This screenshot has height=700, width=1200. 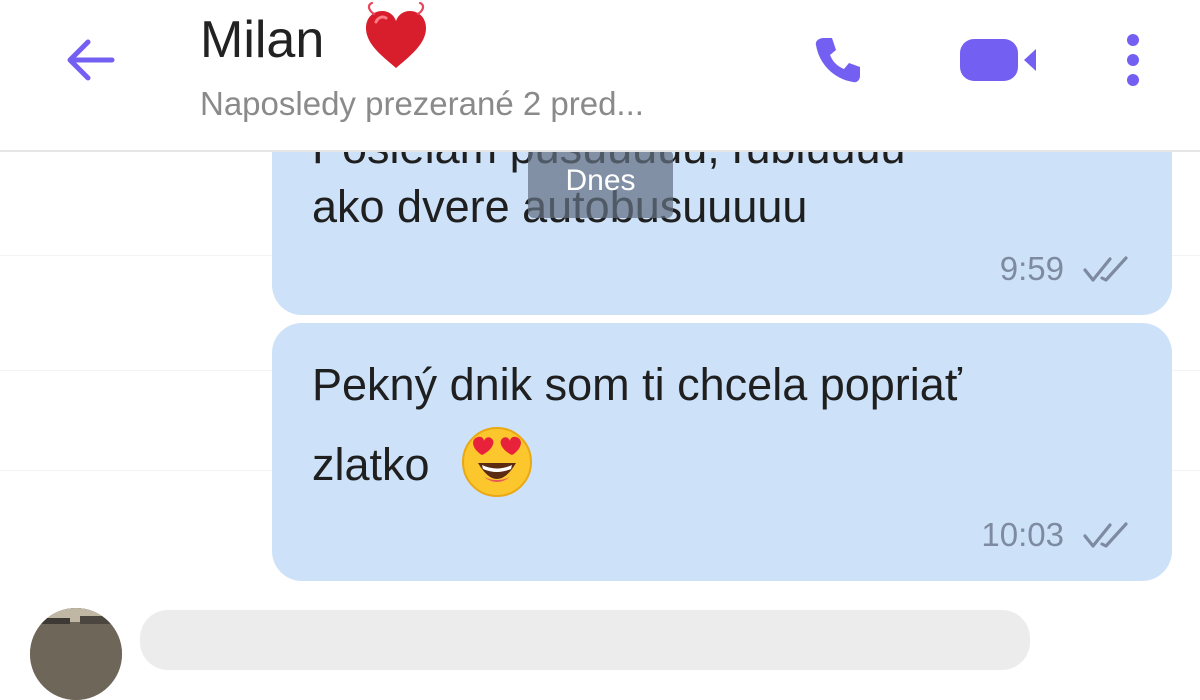 I want to click on back-button, so click(x=90, y=60).